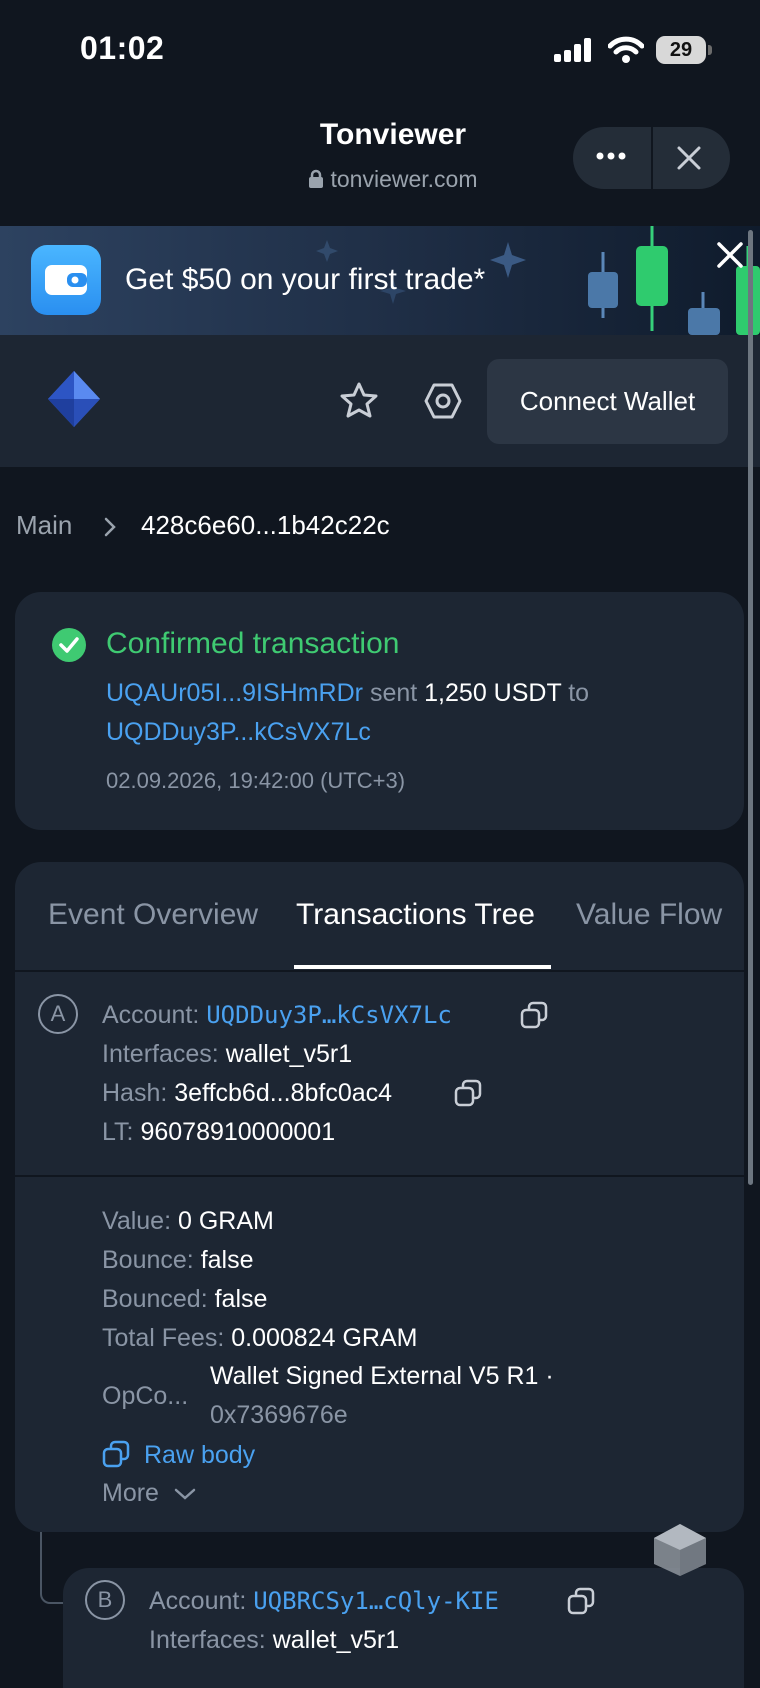  I want to click on summary-verb: sent, so click(393, 693).